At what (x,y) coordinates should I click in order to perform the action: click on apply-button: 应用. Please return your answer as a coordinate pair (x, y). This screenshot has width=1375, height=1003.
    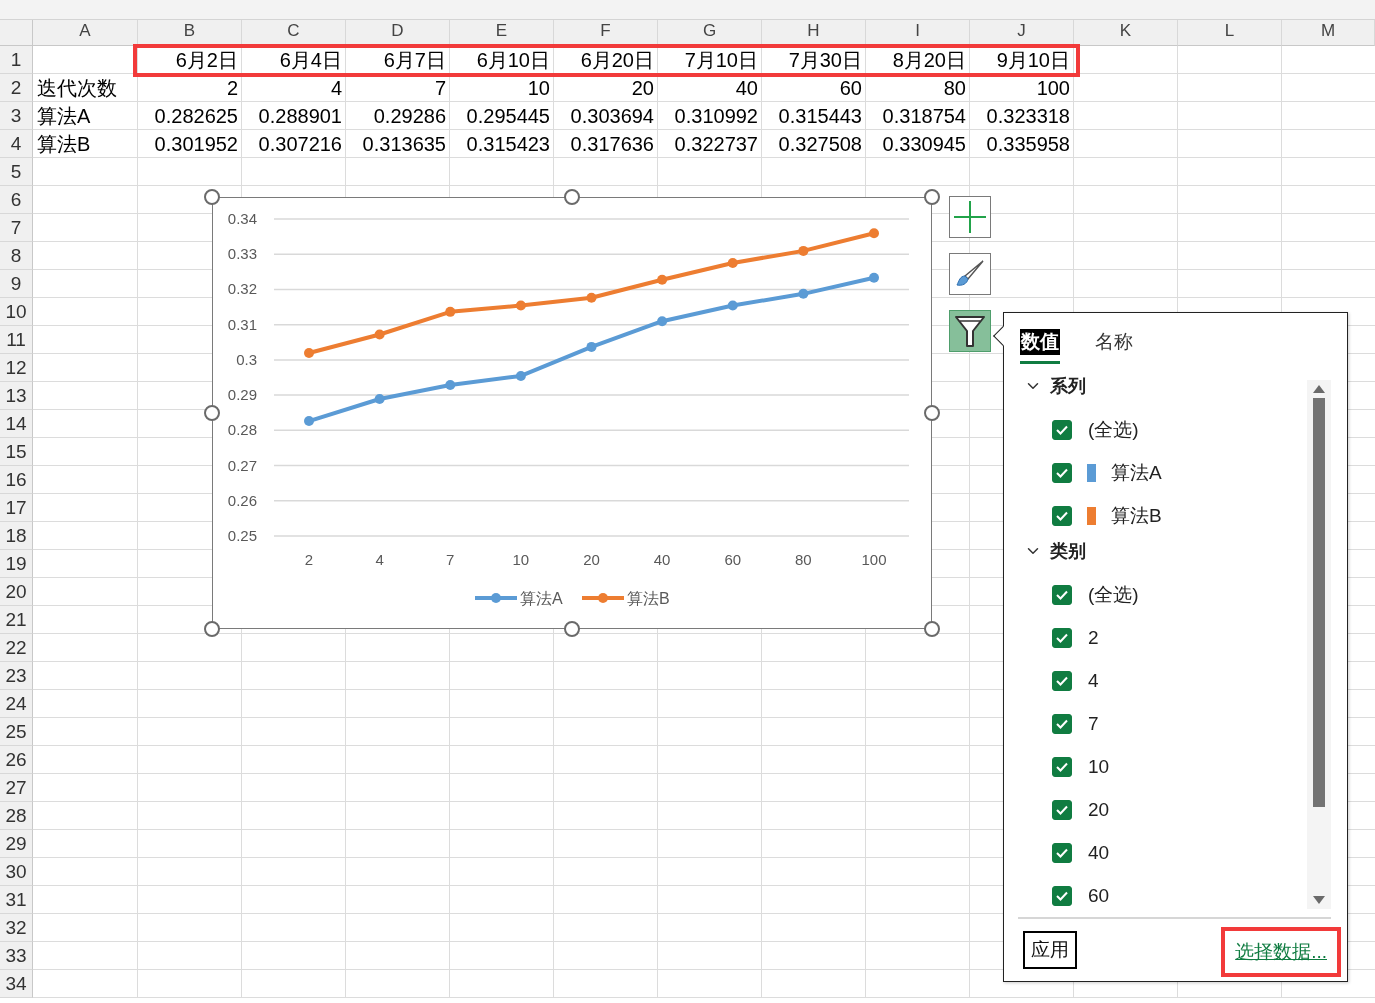
    Looking at the image, I should click on (1050, 950).